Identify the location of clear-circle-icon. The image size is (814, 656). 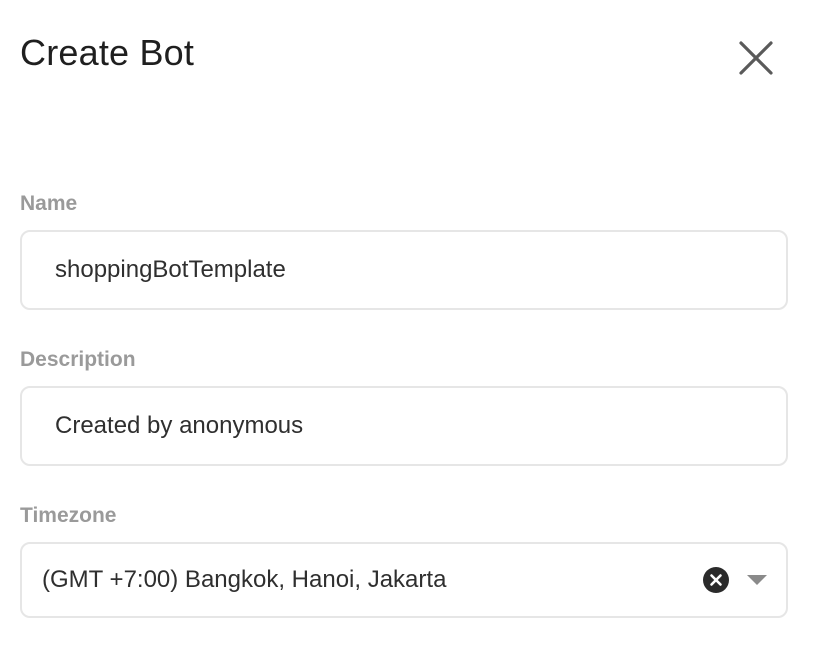
(716, 580).